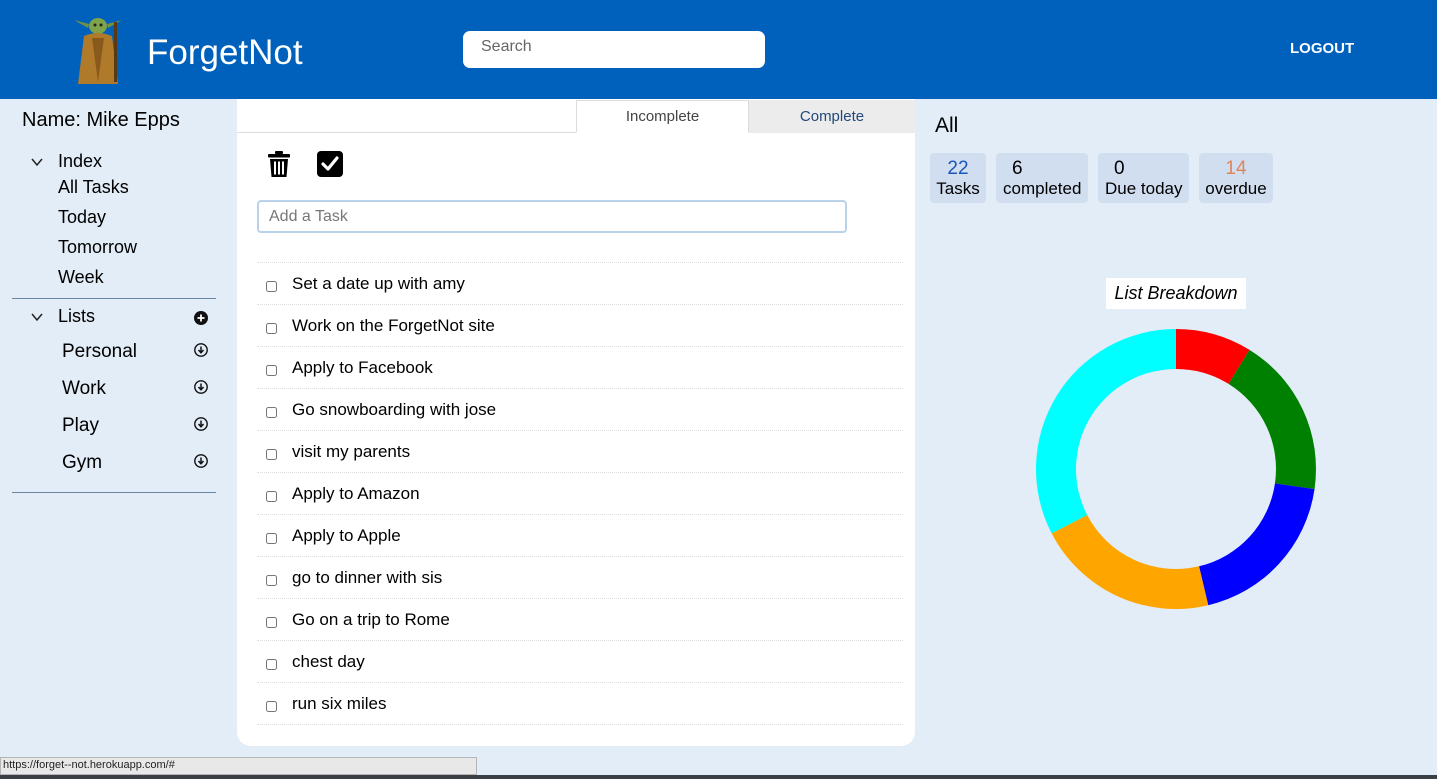 The width and height of the screenshot is (1437, 779). I want to click on lists-section-toggle: Lists, so click(62, 316).